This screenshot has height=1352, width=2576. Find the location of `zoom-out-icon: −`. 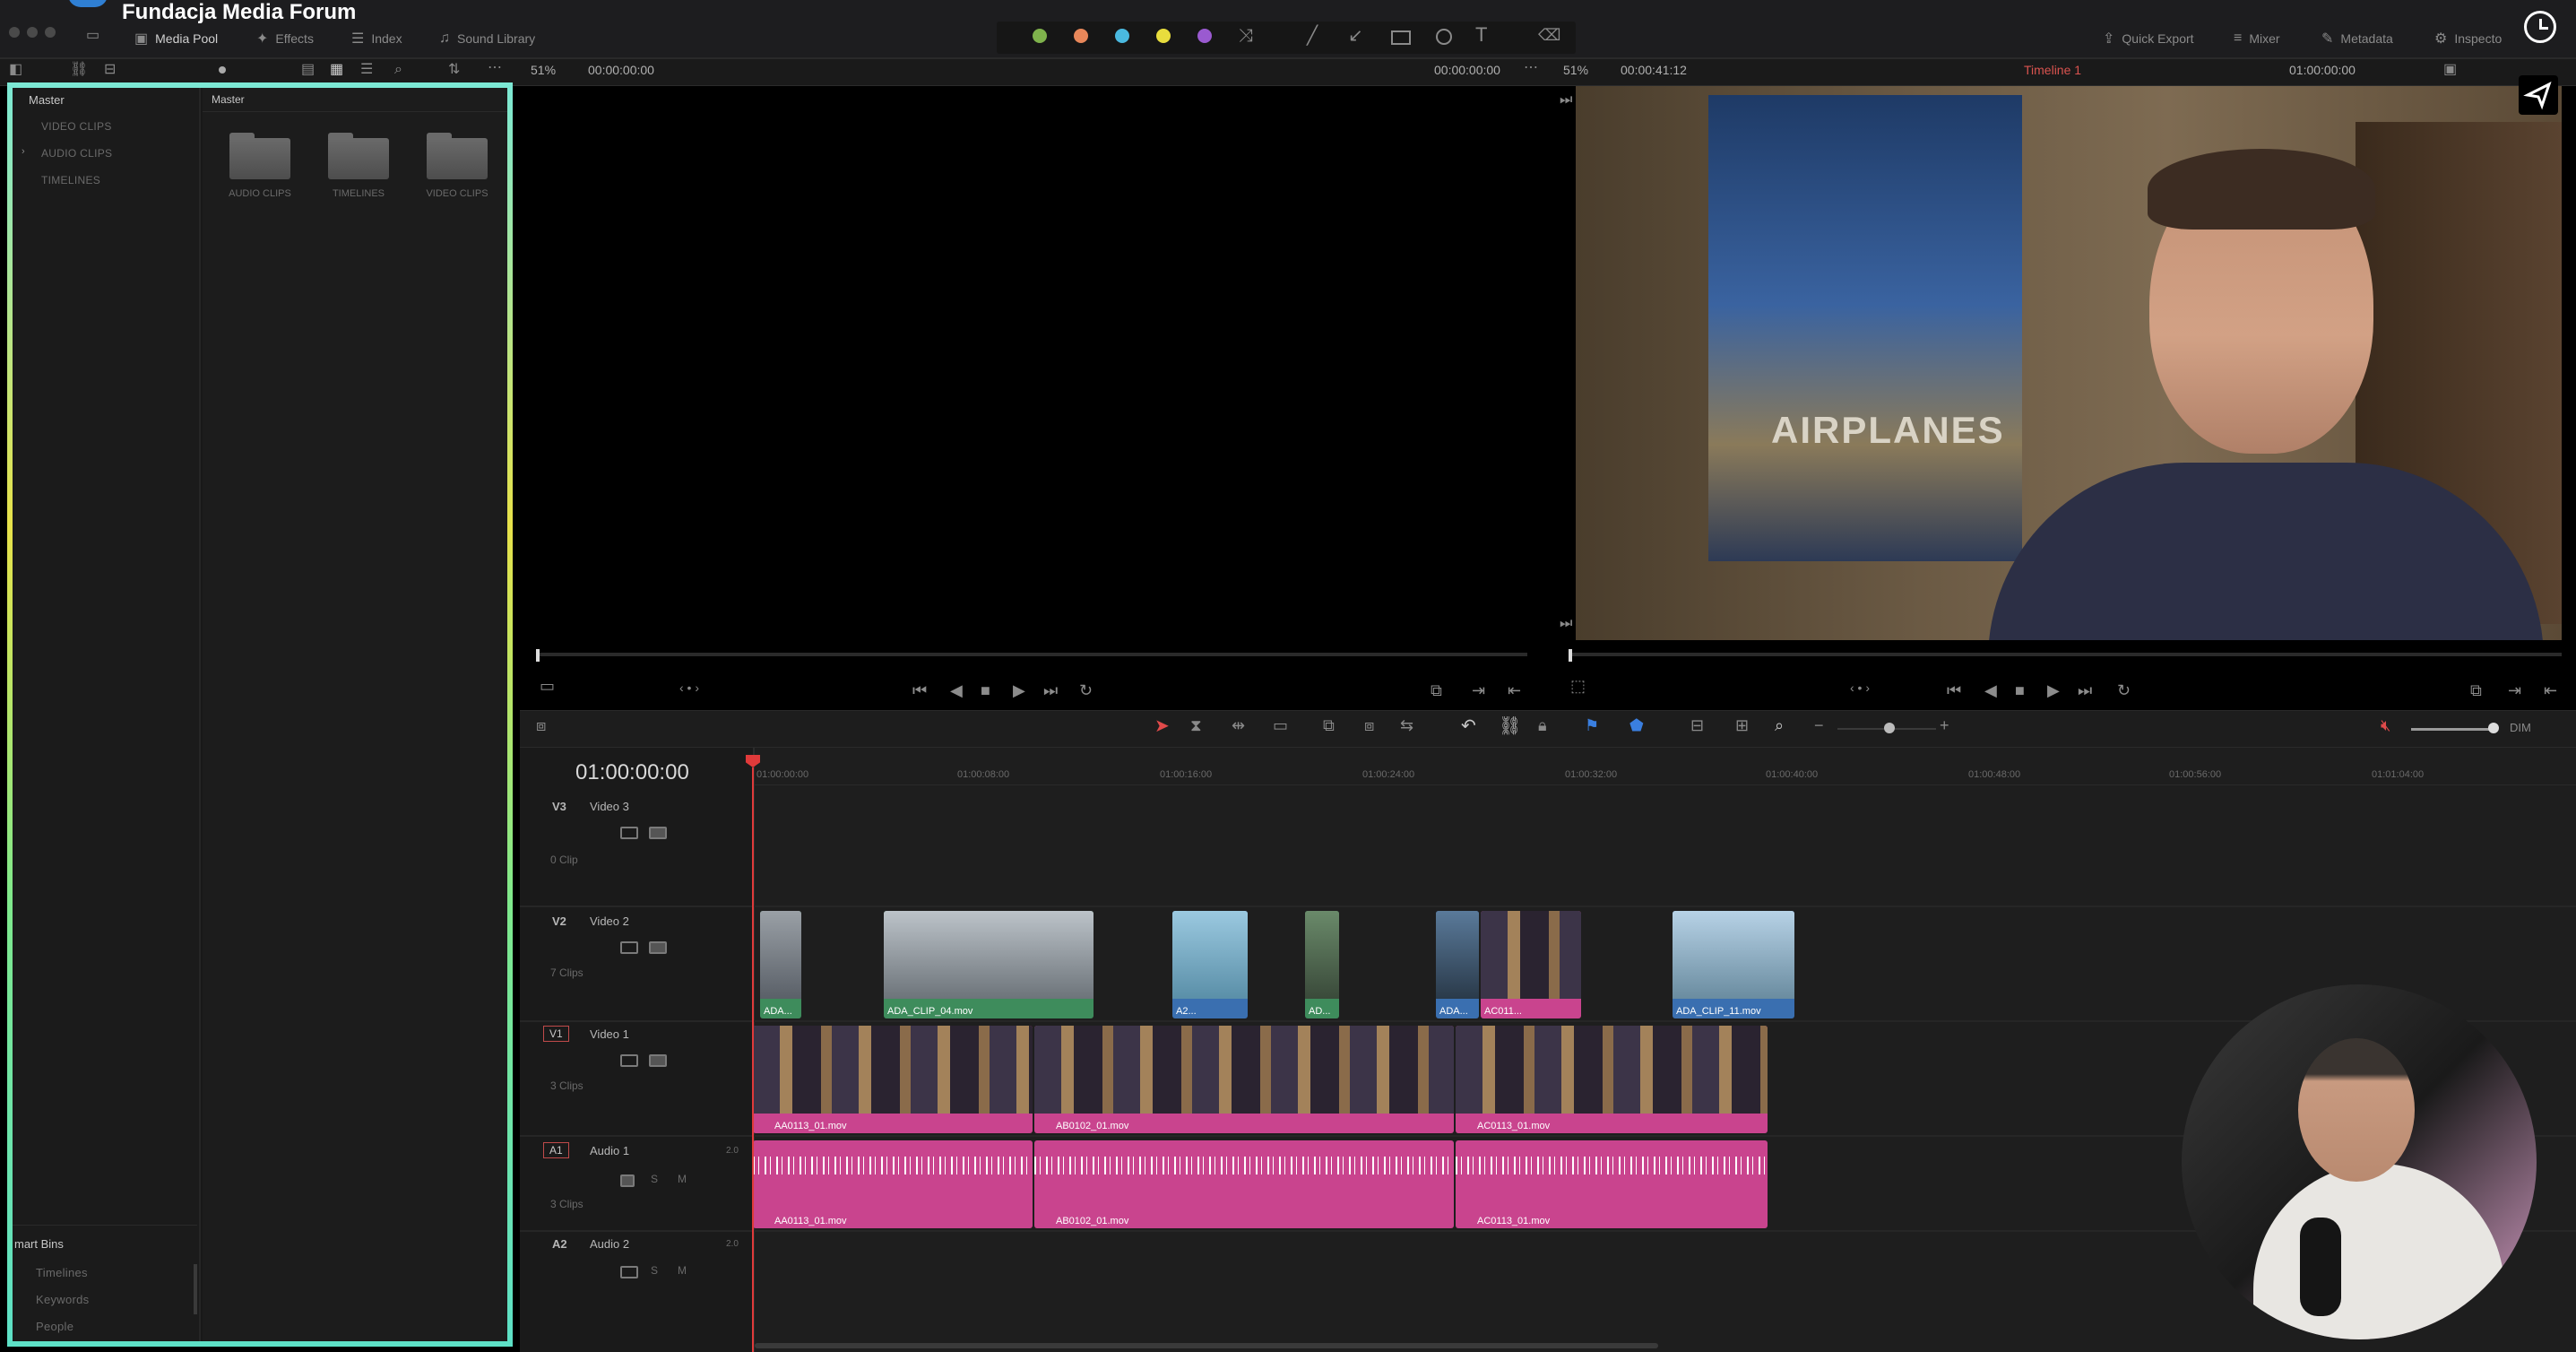

zoom-out-icon: − is located at coordinates (1819, 725).